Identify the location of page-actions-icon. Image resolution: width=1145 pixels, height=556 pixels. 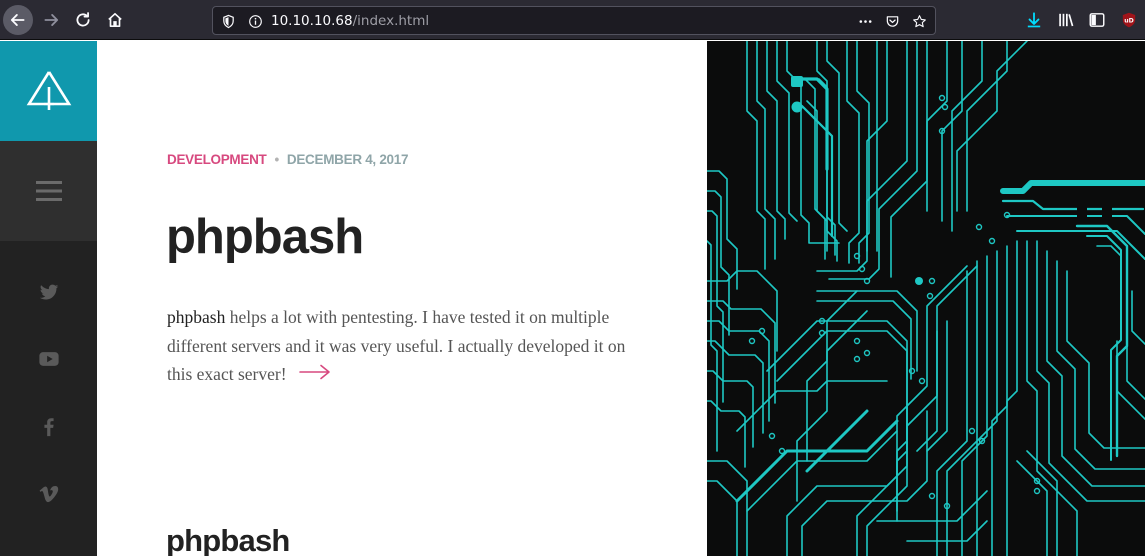
(865, 21).